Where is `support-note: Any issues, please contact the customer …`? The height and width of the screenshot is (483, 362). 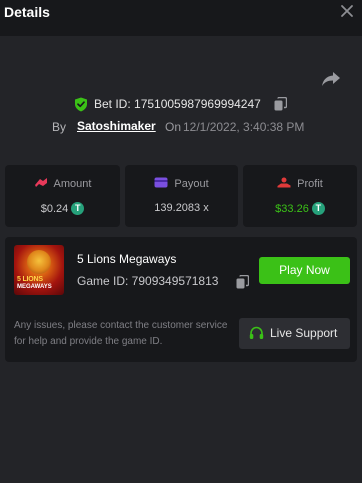
support-note: Any issues, please contact the customer … is located at coordinates (121, 333).